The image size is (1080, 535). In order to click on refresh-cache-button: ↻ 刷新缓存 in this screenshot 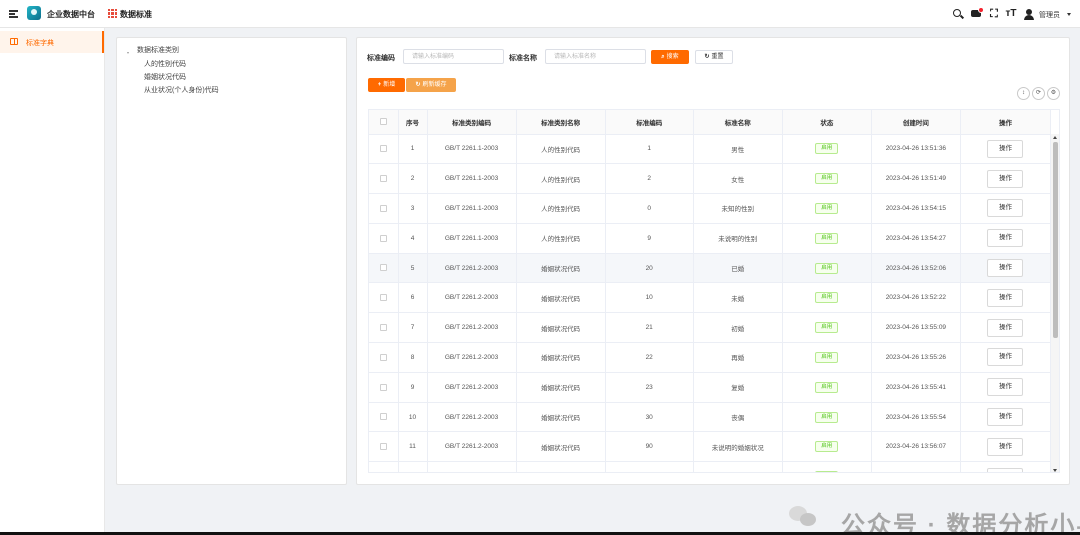, I will do `click(431, 85)`.